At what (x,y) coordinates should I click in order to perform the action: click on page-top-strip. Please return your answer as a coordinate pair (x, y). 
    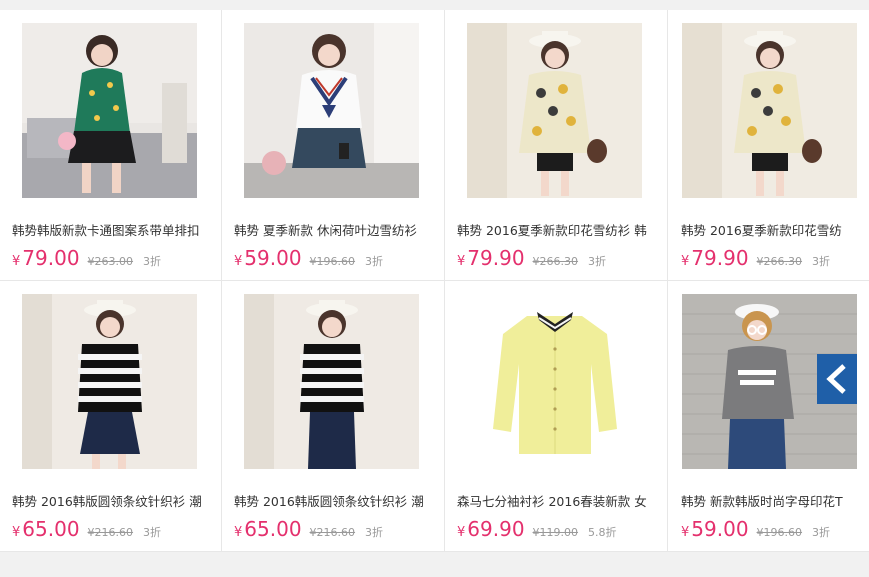
    Looking at the image, I should click on (434, 5).